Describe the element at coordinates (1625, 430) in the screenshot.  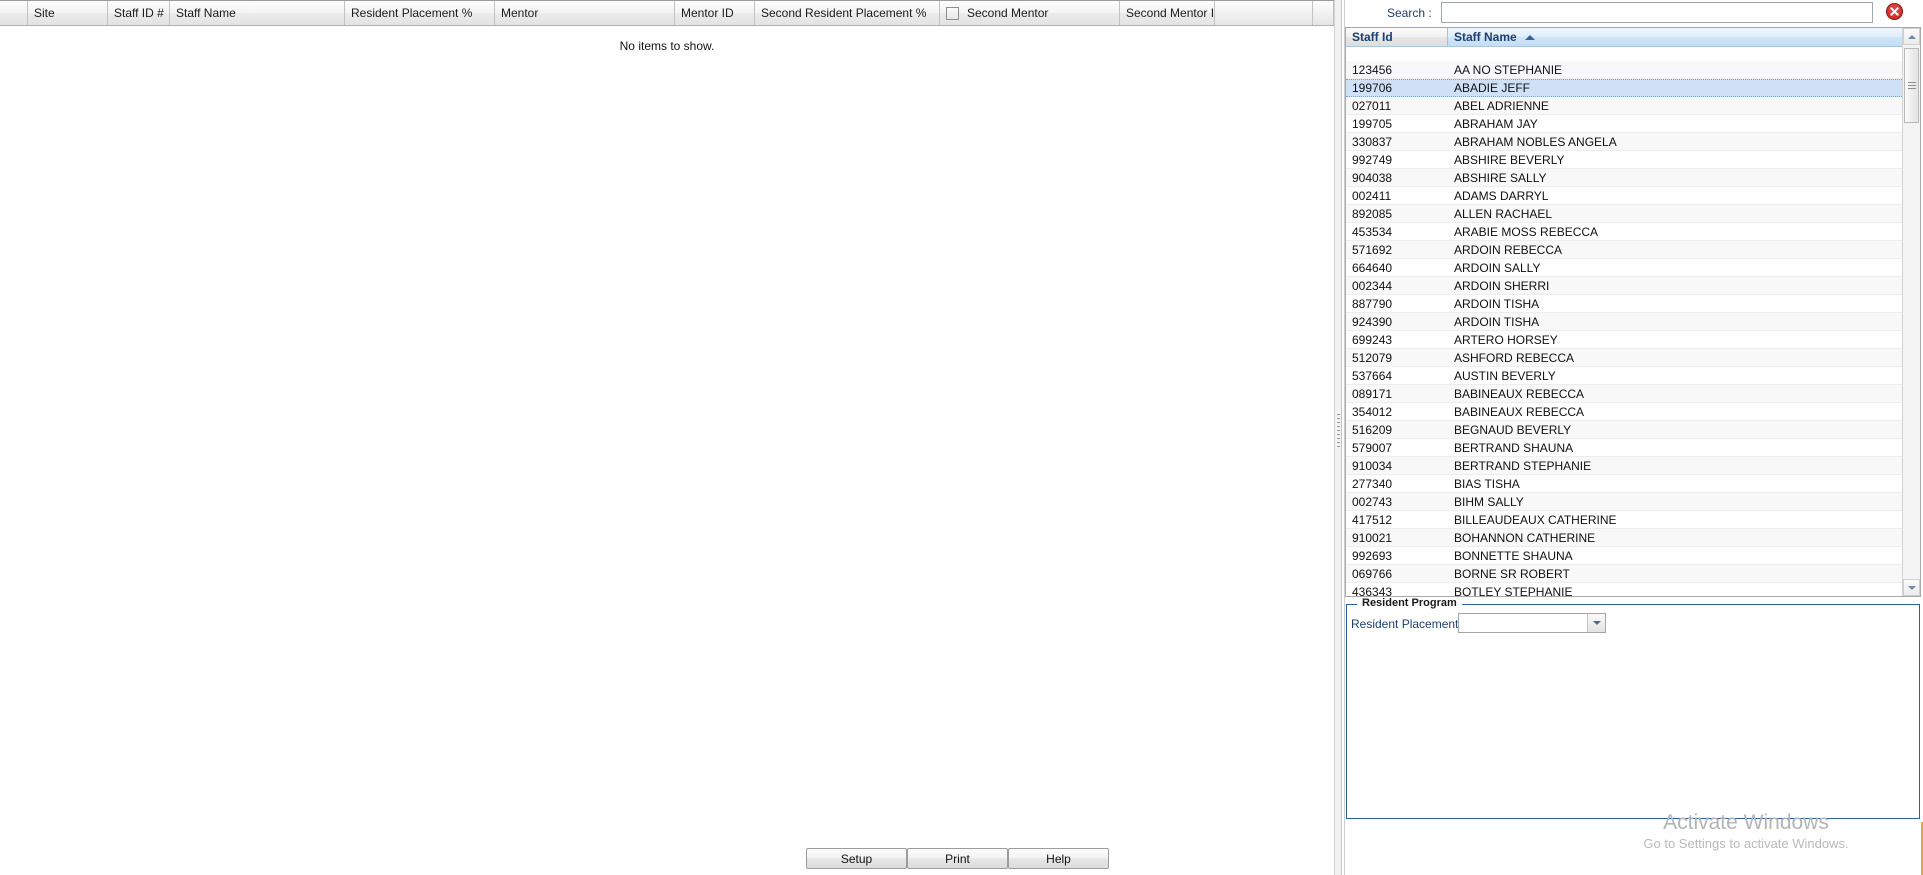
I see `table-row: 516209 BEGNAUD BEVERLY` at that location.